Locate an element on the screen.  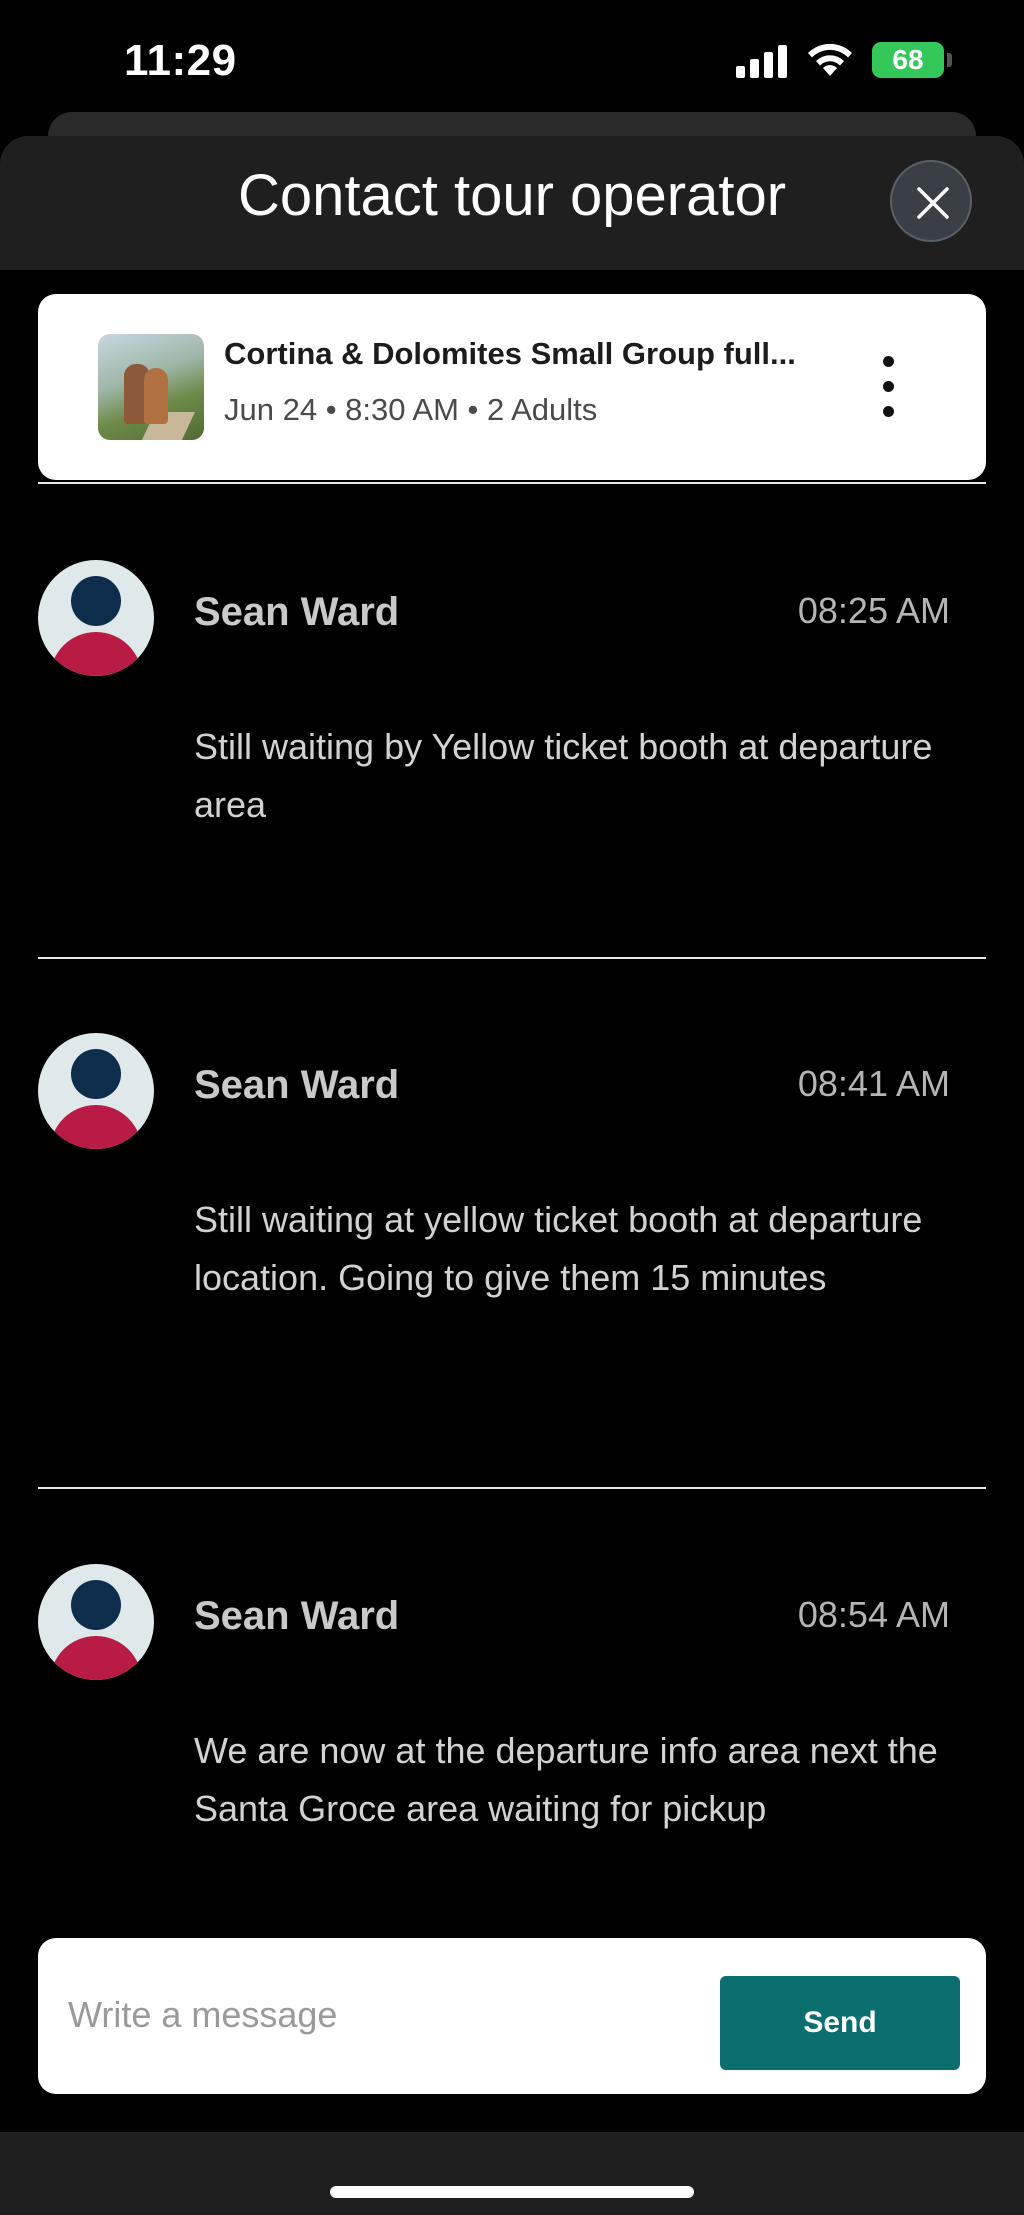
bottom-bar is located at coordinates (512, 2173).